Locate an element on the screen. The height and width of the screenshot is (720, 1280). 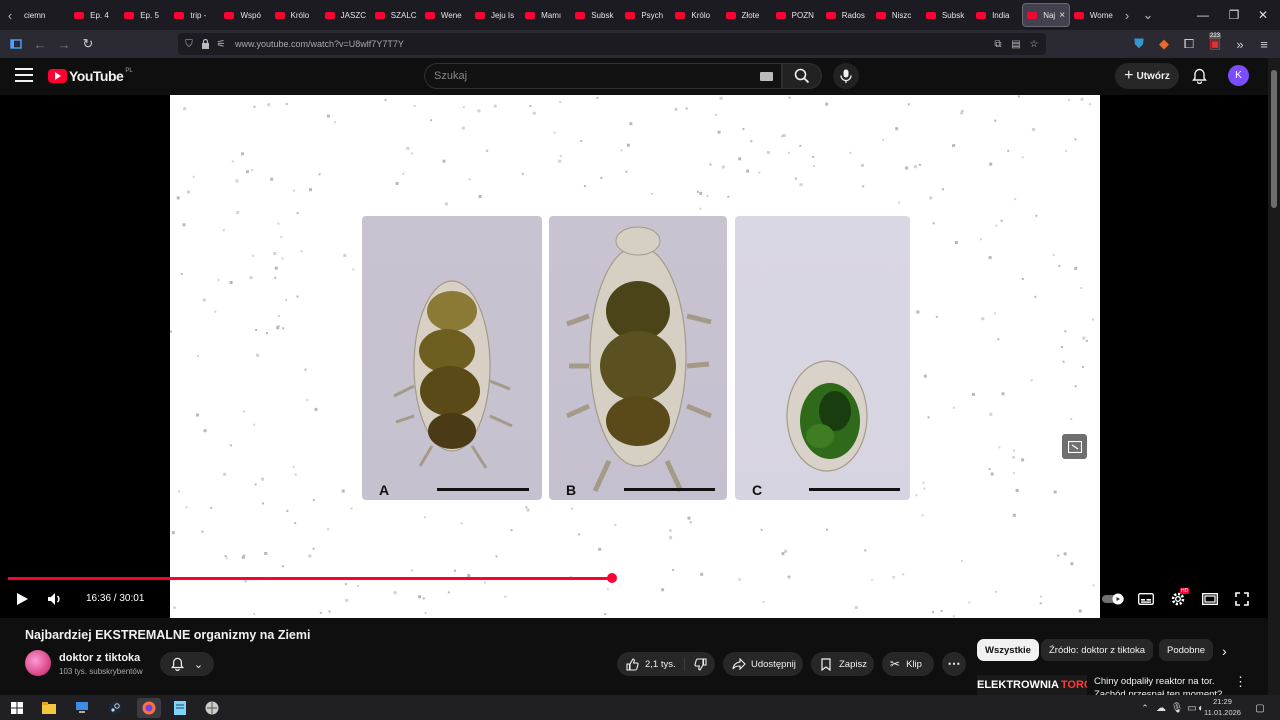
subscription-notifications-button: ⌄ is located at coordinates (187, 664).